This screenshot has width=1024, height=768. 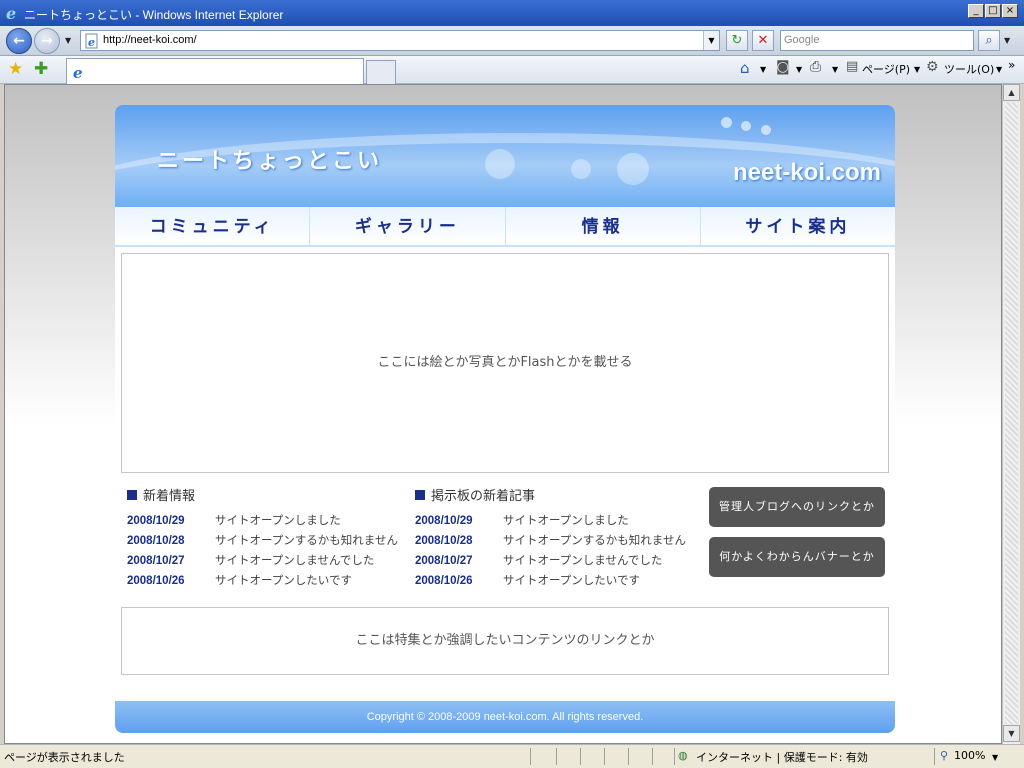 What do you see at coordinates (400, 40) in the screenshot?
I see `address-bar: e http://neet-koi.com/ ▼` at bounding box center [400, 40].